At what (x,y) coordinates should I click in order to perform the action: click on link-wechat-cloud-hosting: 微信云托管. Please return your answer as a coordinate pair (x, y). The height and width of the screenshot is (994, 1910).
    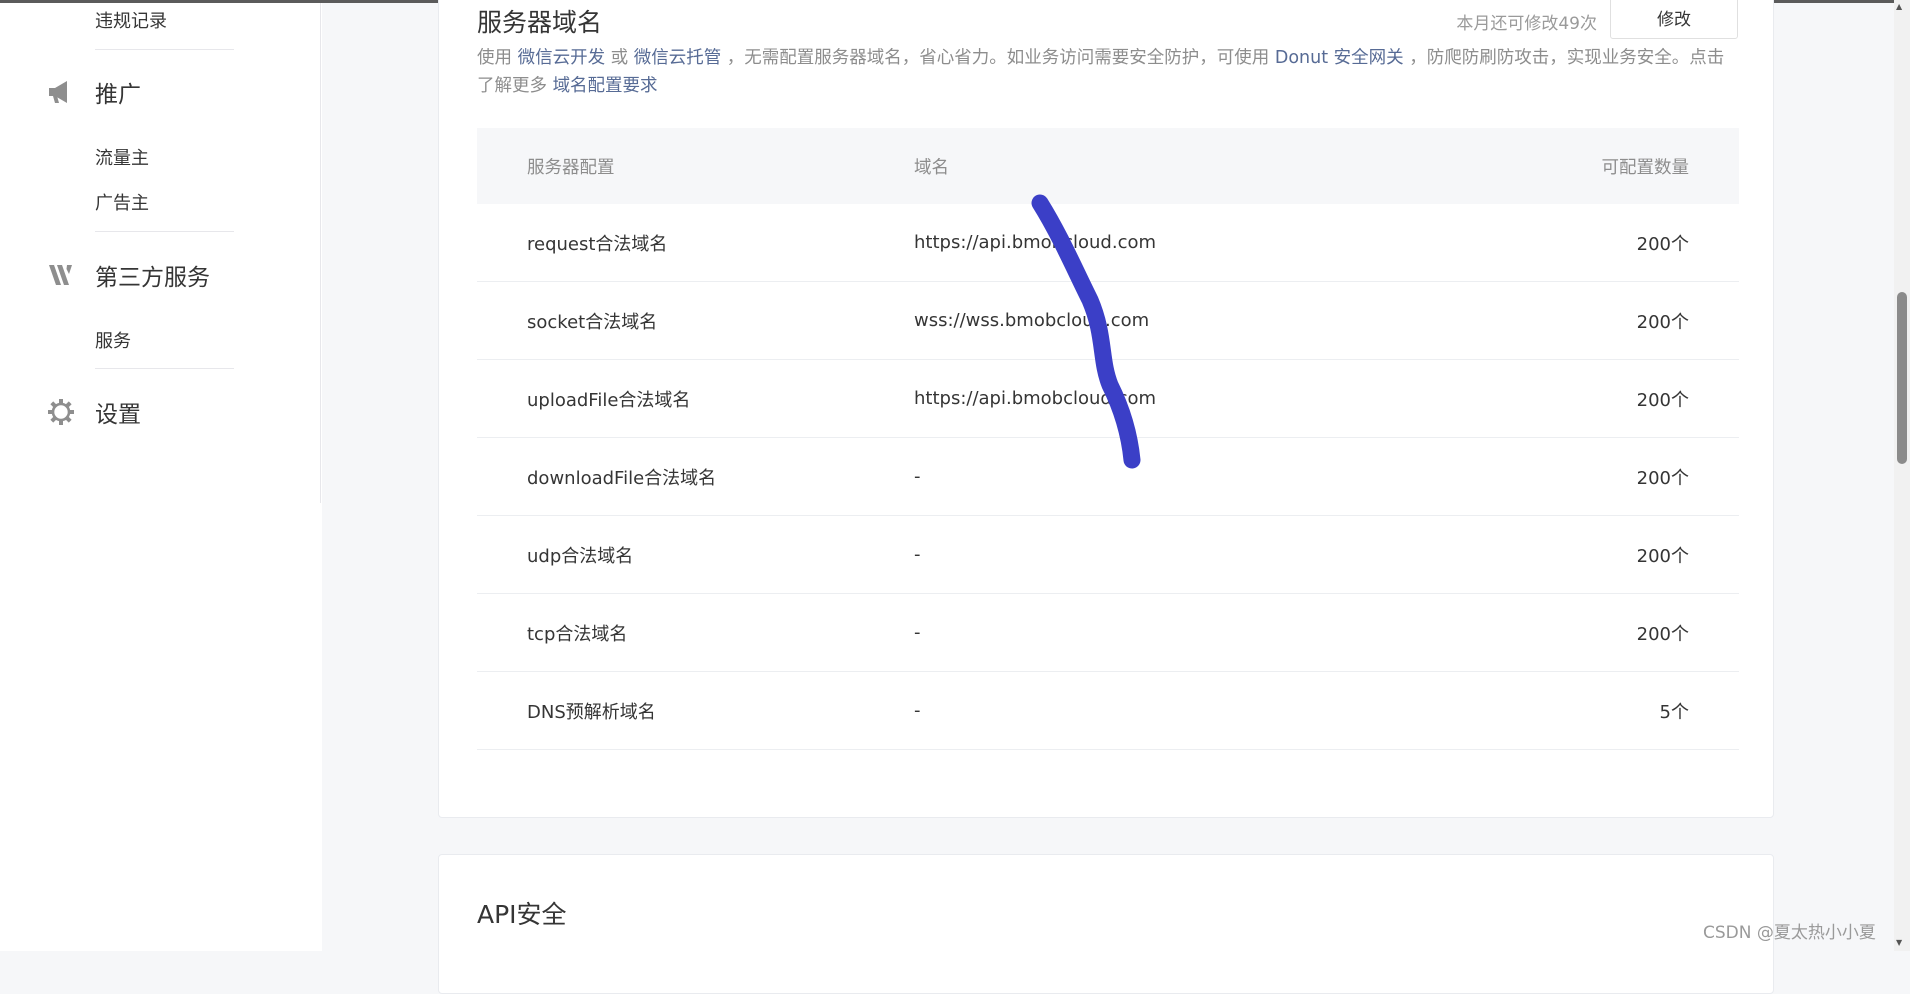
    Looking at the image, I should click on (678, 58).